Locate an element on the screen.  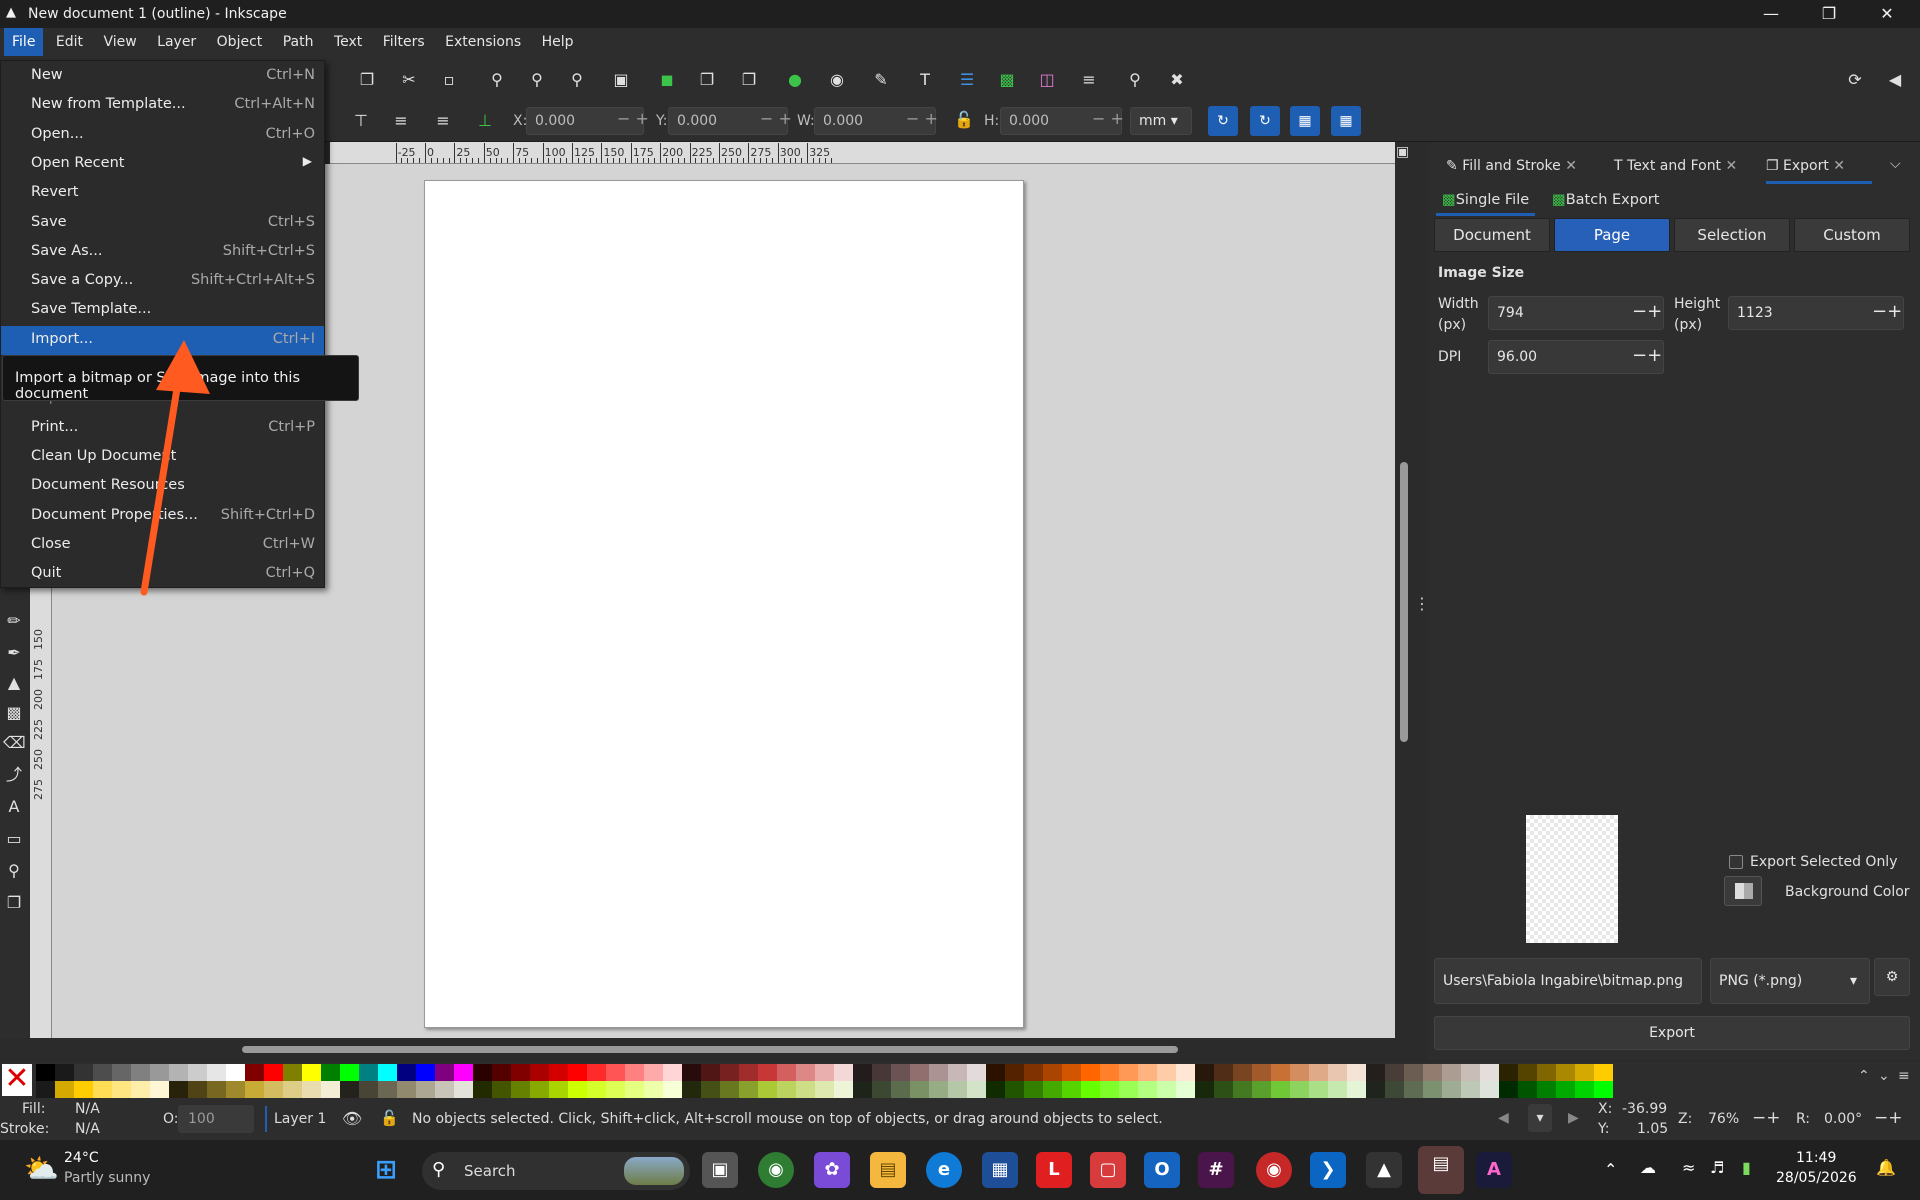
text-font-icon: T is located at coordinates (925, 80).